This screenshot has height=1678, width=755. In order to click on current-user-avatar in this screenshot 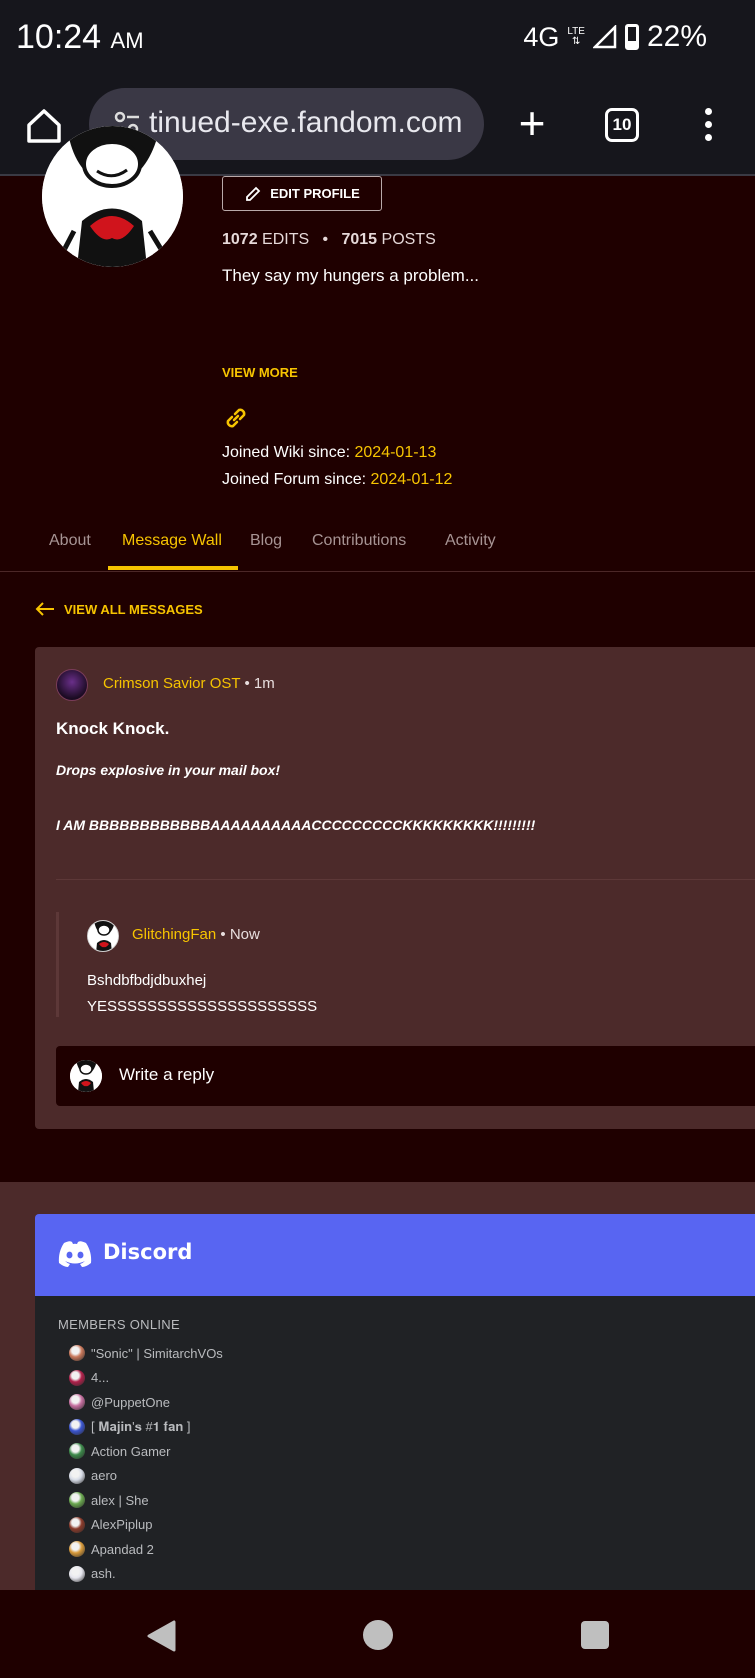, I will do `click(86, 1076)`.